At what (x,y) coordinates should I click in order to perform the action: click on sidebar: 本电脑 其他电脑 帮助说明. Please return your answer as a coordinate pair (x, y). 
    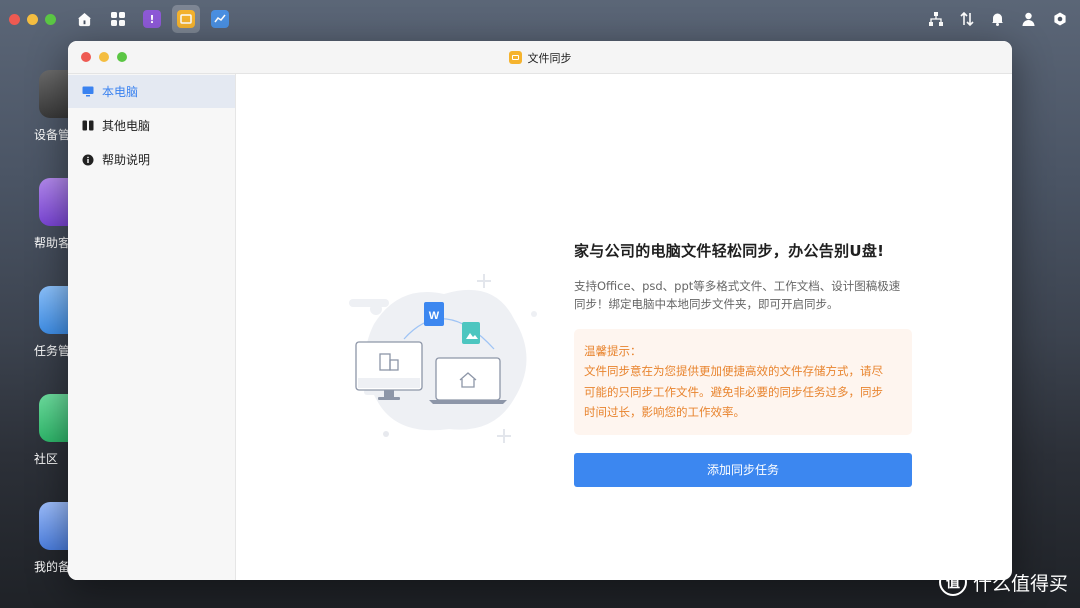
    Looking at the image, I should click on (152, 327).